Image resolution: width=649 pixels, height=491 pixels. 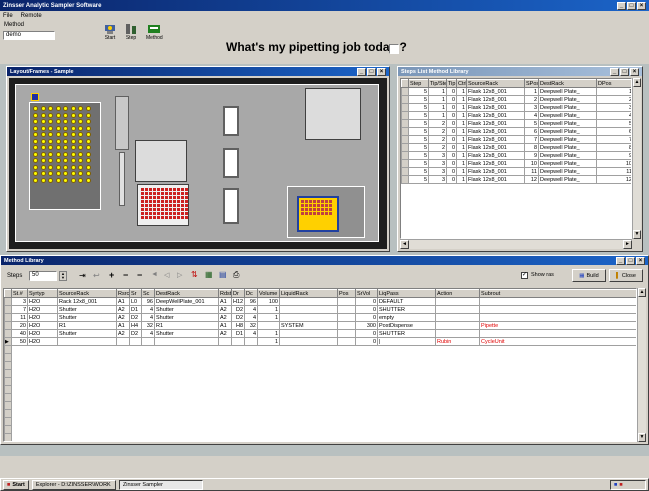 I want to click on chart-icon: ▤, so click(x=223, y=274).